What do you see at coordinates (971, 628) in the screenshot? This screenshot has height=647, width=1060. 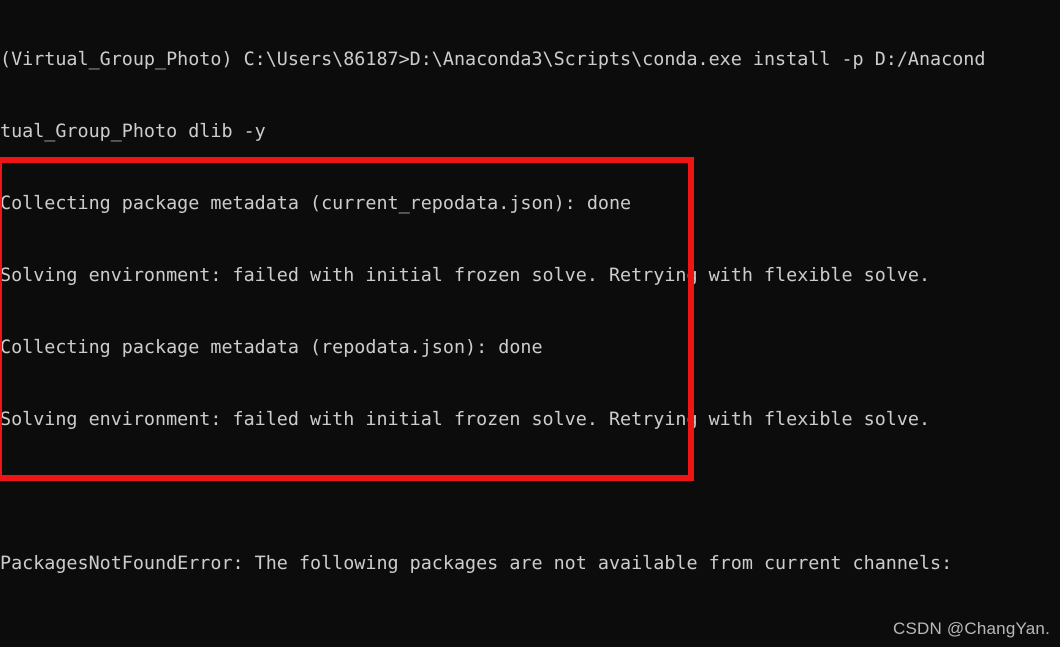 I see `watermark: CSDN @ChangYan.` at bounding box center [971, 628].